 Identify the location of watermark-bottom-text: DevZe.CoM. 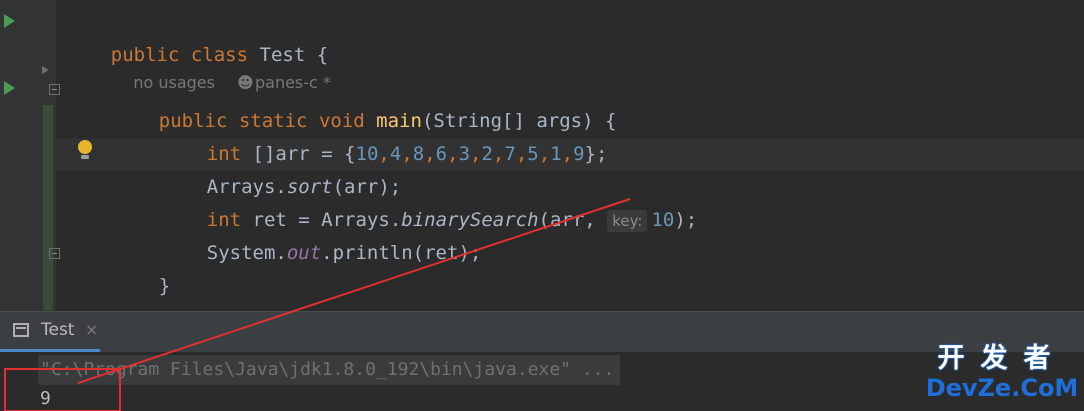
(1002, 388).